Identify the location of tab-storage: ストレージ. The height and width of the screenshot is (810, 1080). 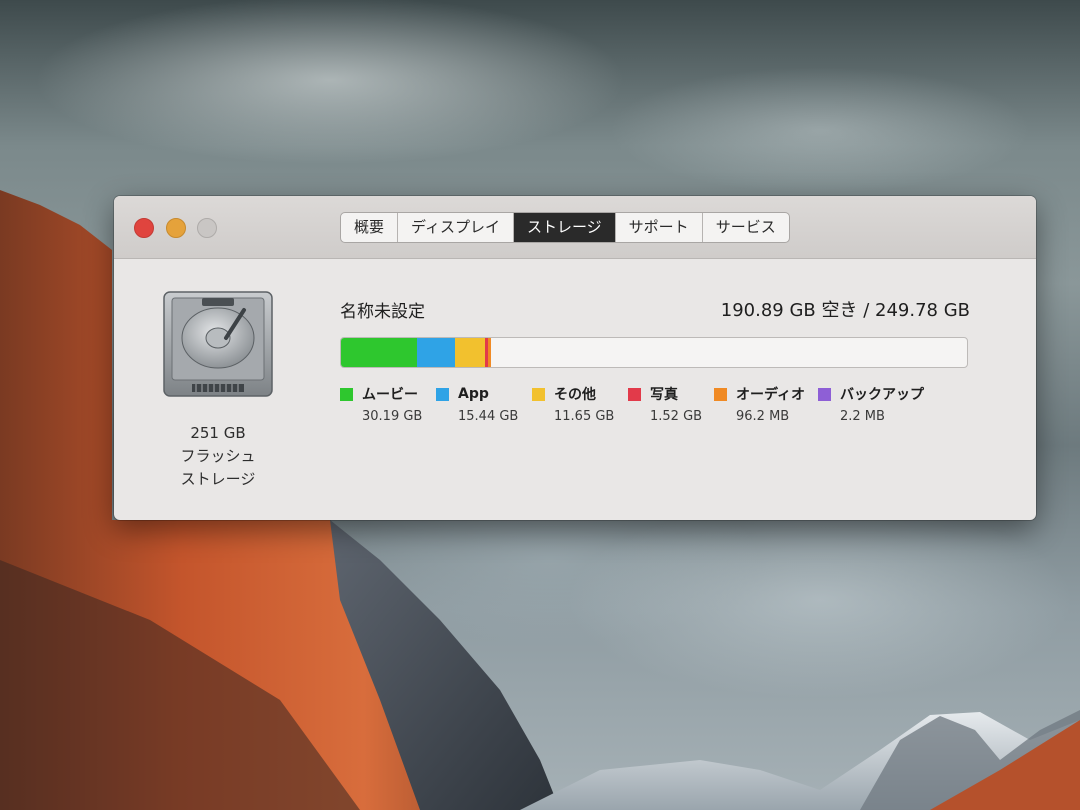
(564, 227).